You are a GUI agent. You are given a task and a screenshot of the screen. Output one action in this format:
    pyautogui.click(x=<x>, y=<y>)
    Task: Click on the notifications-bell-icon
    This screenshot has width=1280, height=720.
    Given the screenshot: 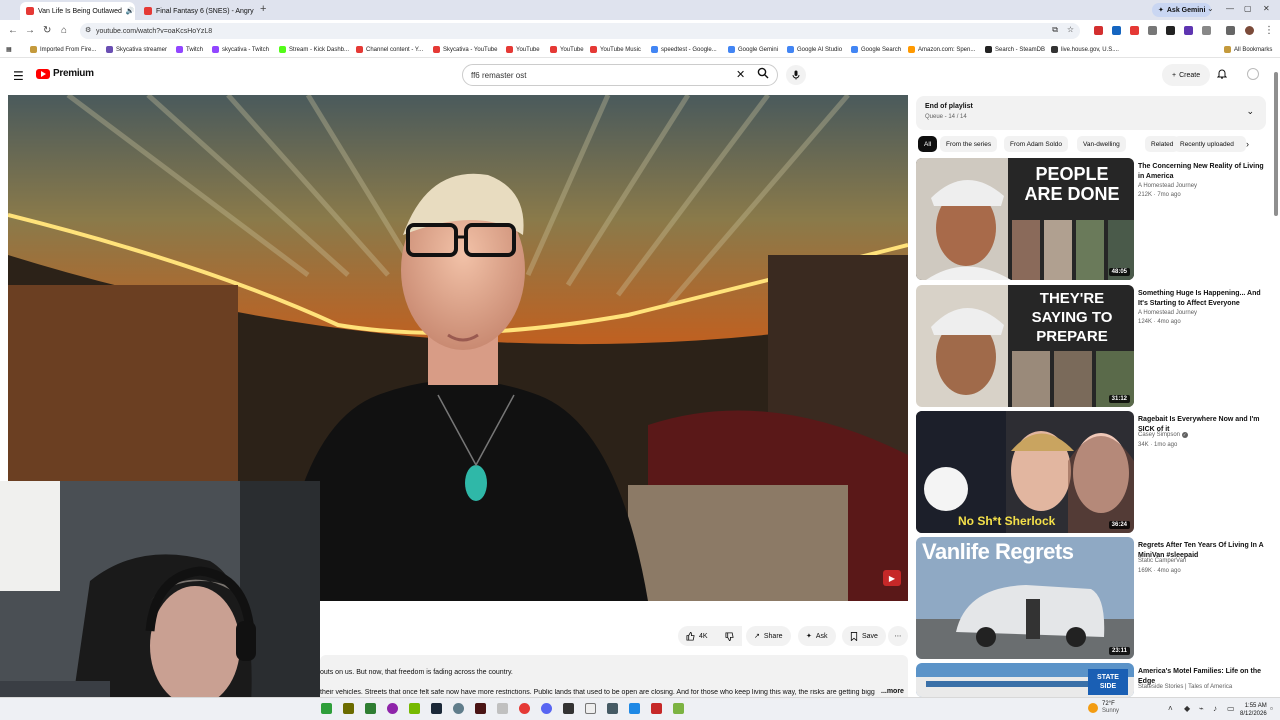 What is the action you would take?
    pyautogui.click(x=1222, y=75)
    